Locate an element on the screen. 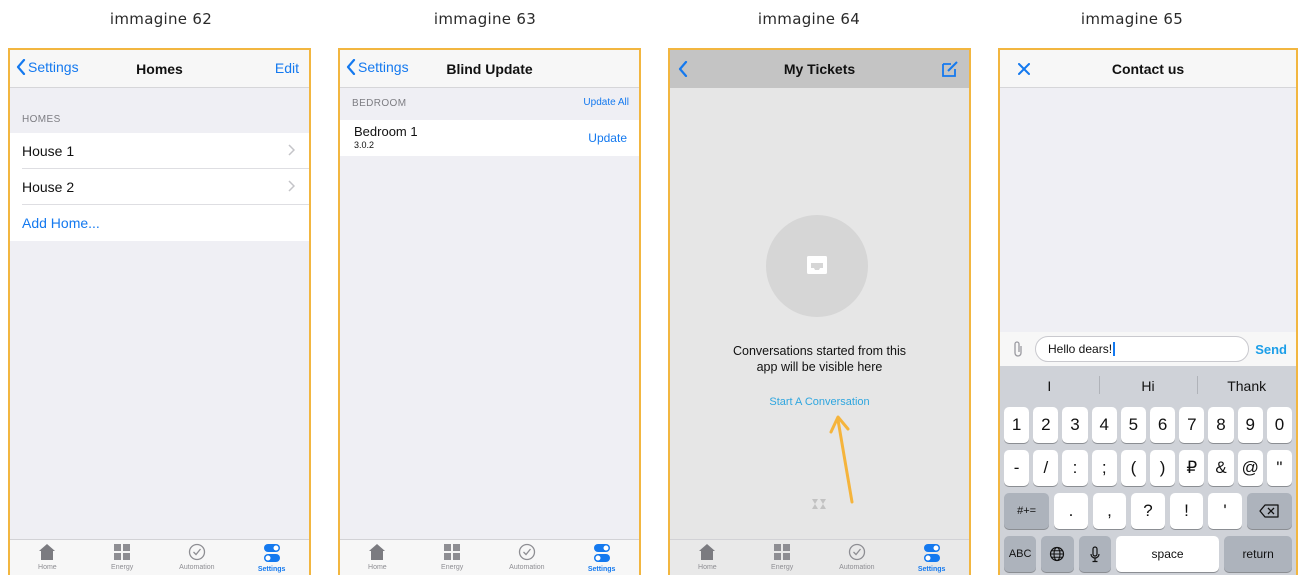 The image size is (1300, 575). message-input-value: Hello dears! is located at coordinates (1080, 349).